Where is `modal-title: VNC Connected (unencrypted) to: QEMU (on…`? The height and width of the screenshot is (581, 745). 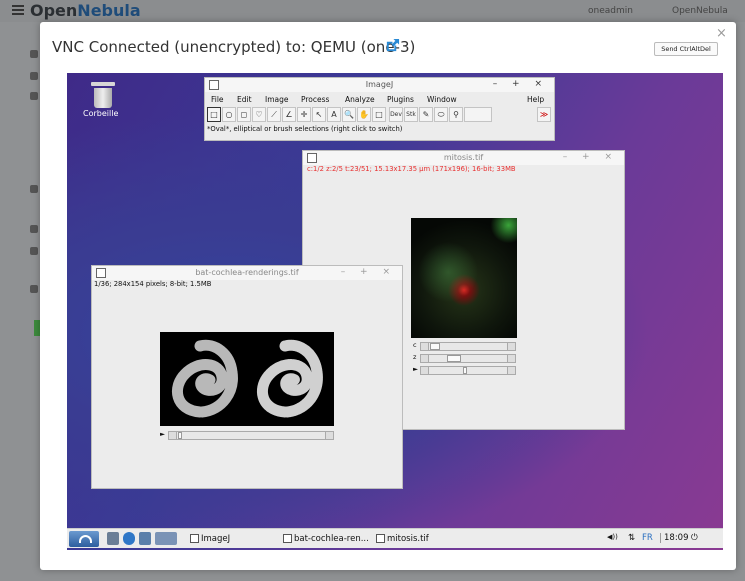
modal-title: VNC Connected (unencrypted) to: QEMU (on… is located at coordinates (234, 47).